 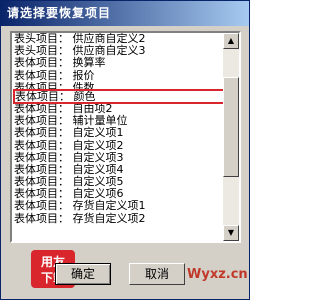 I want to click on scroll-up-arrow-icon: ▲, so click(x=231, y=41).